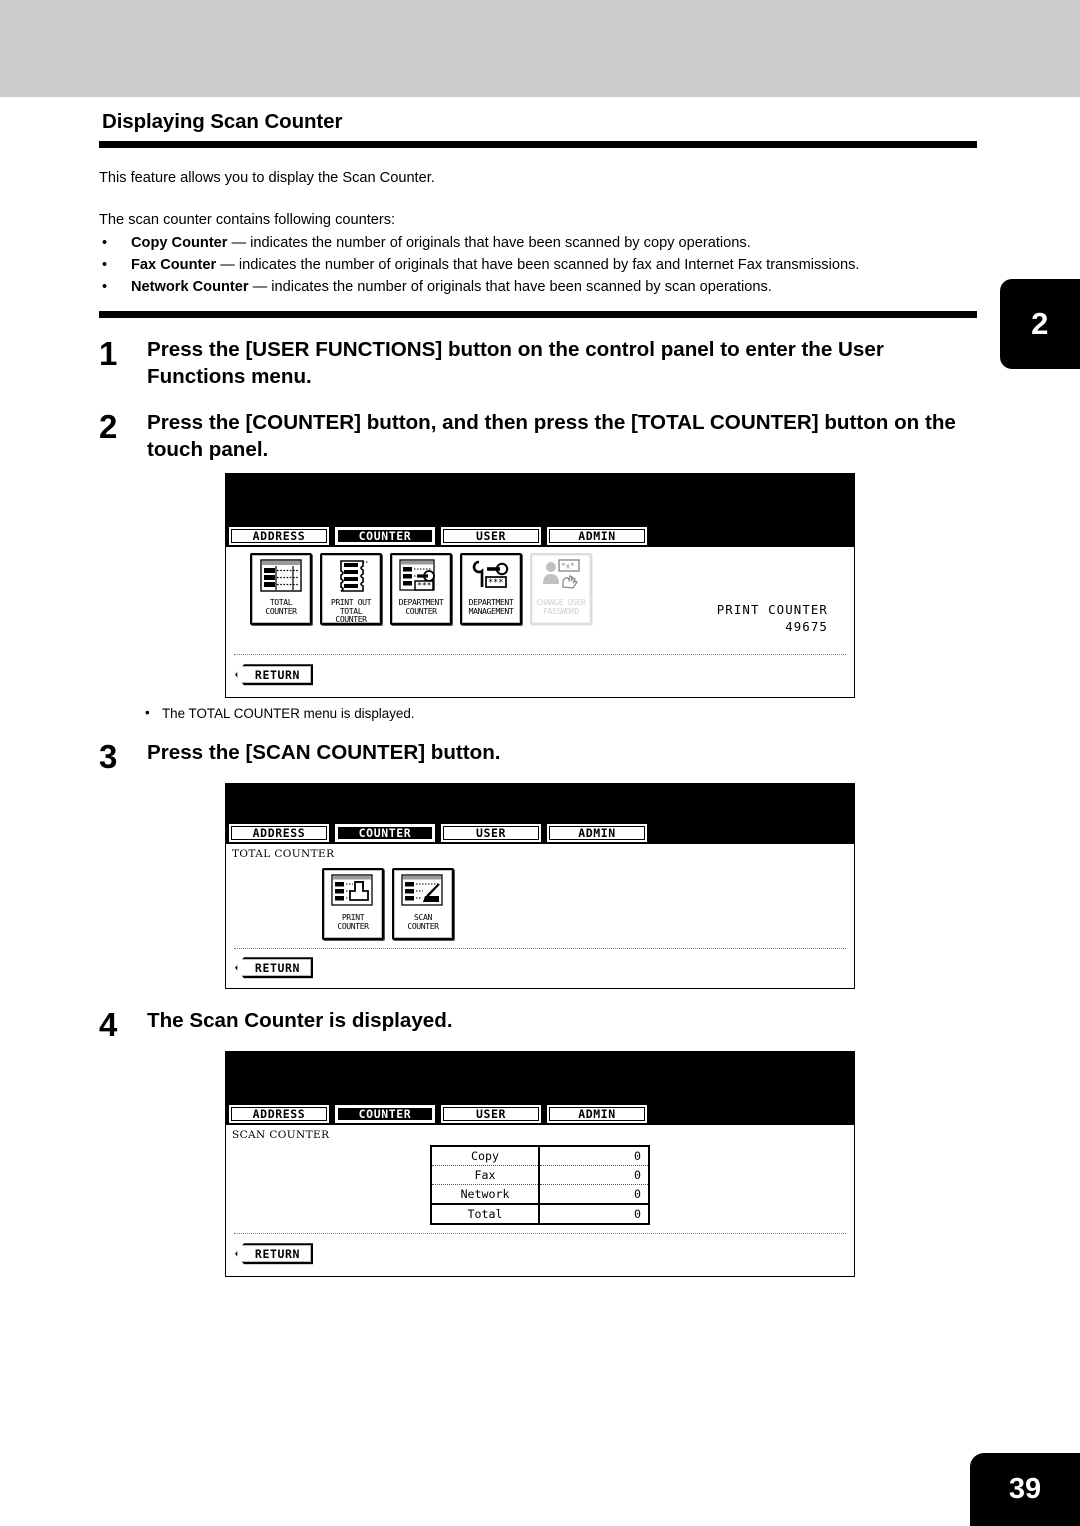 Image resolution: width=1080 pixels, height=1526 pixels. What do you see at coordinates (288, 714) in the screenshot?
I see `step-2-note-text: The TOTAL COUNTER menu is displayed.` at bounding box center [288, 714].